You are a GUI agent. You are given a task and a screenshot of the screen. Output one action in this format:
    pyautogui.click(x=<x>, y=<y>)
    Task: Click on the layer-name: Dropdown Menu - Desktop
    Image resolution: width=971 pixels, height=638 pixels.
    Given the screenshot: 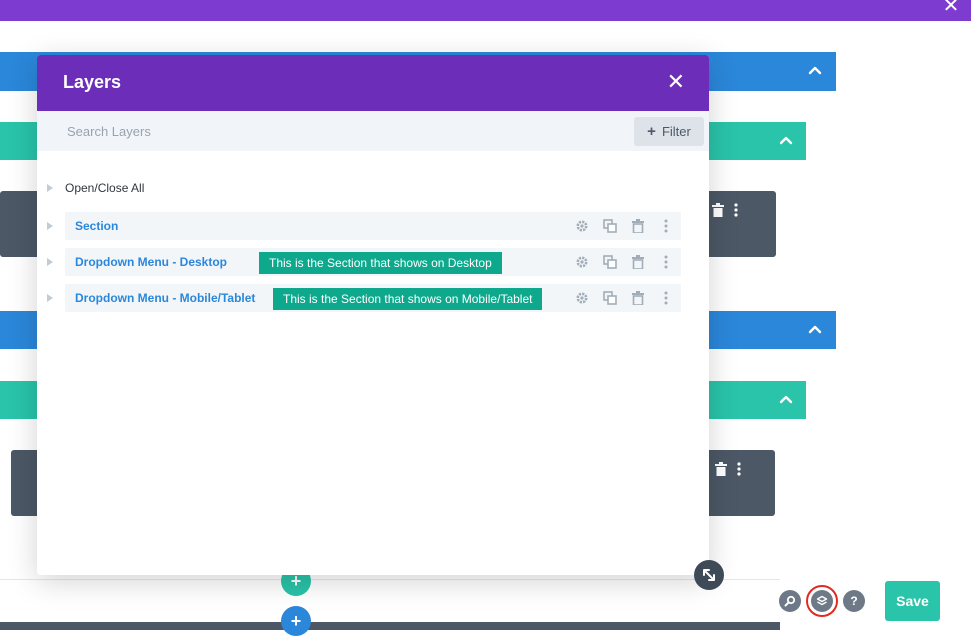 What is the action you would take?
    pyautogui.click(x=151, y=262)
    